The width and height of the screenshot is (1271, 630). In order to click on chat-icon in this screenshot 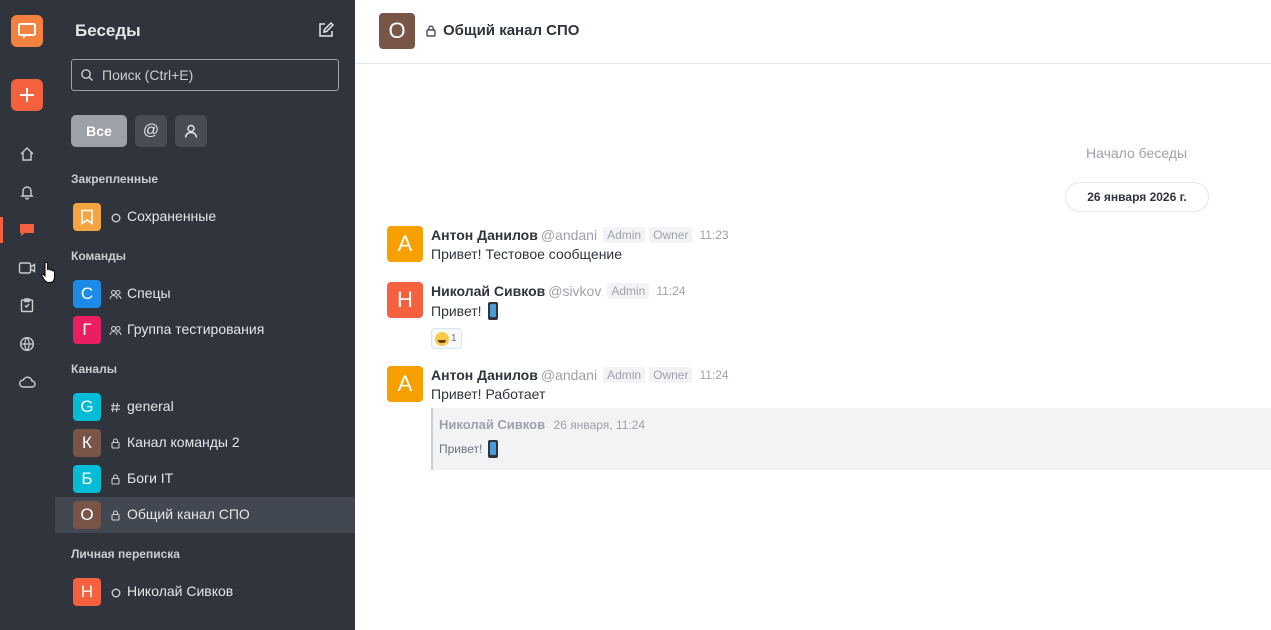, I will do `click(27, 230)`.